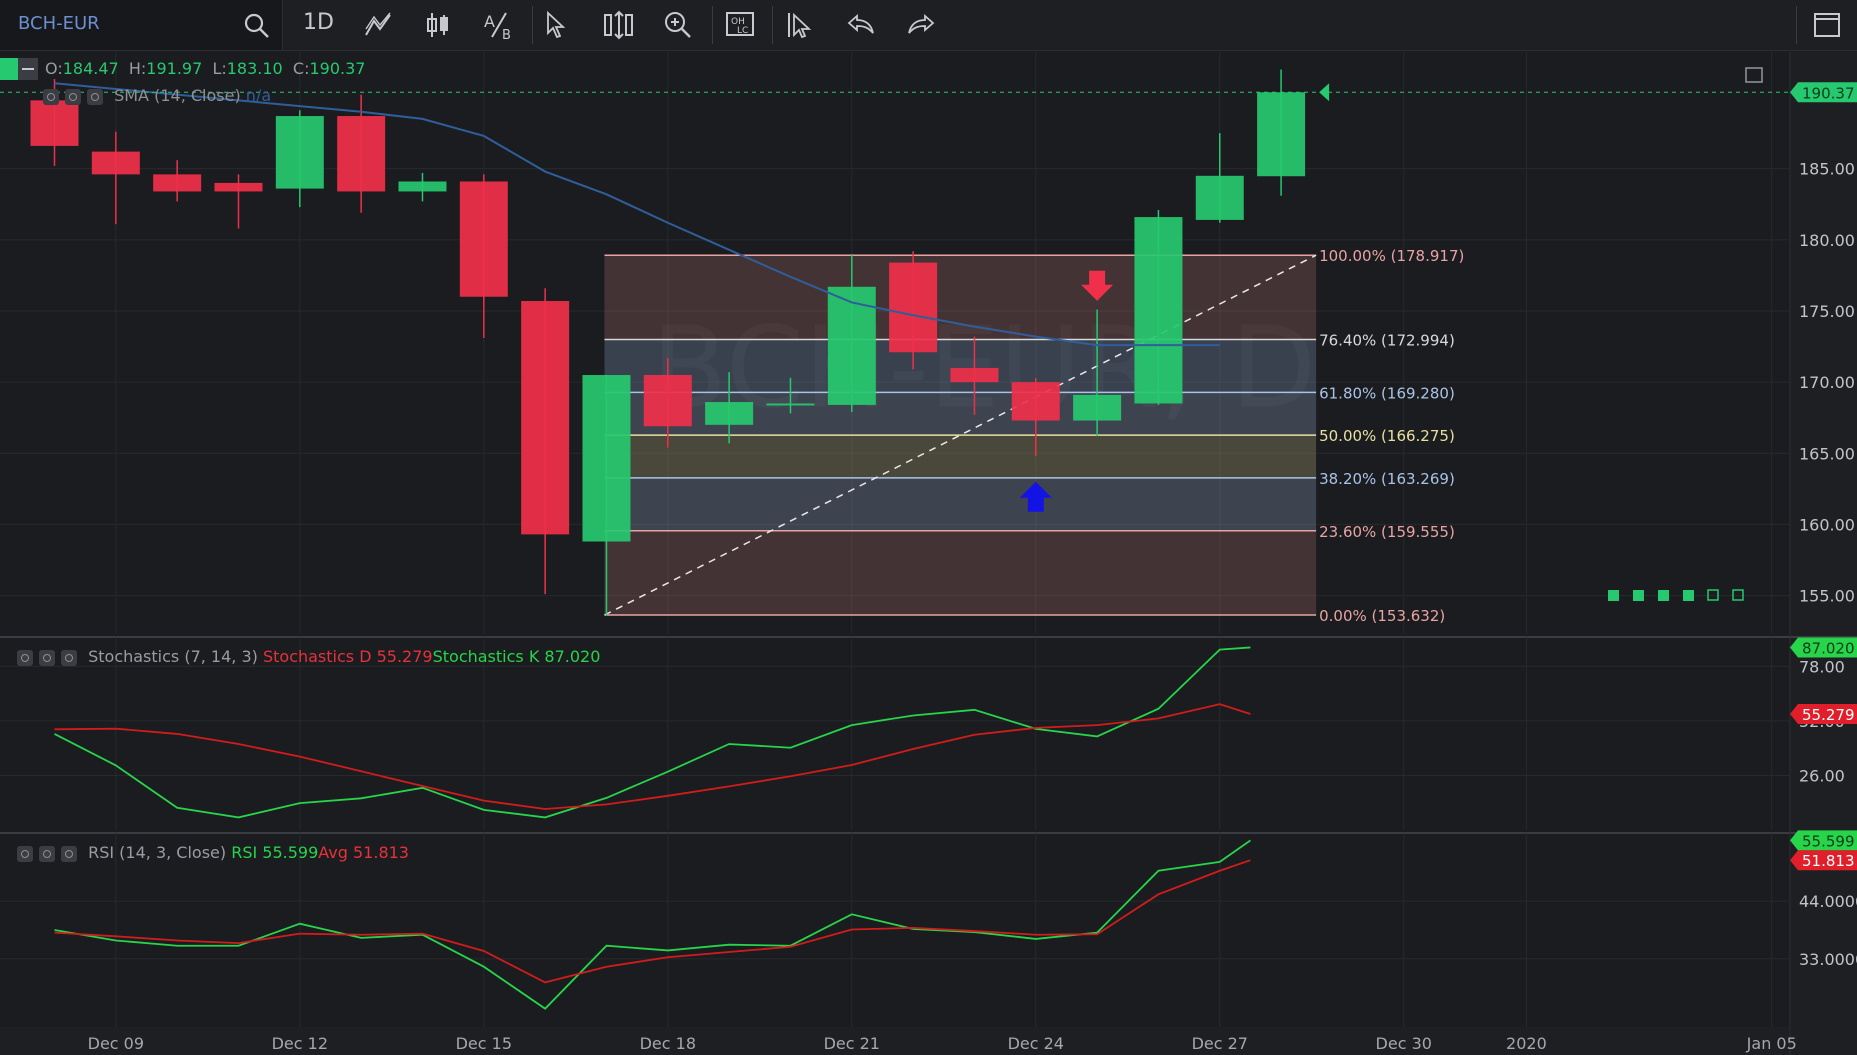 This screenshot has width=1857, height=1055. I want to click on rsi-tick-label: 33.0000, so click(1828, 959).